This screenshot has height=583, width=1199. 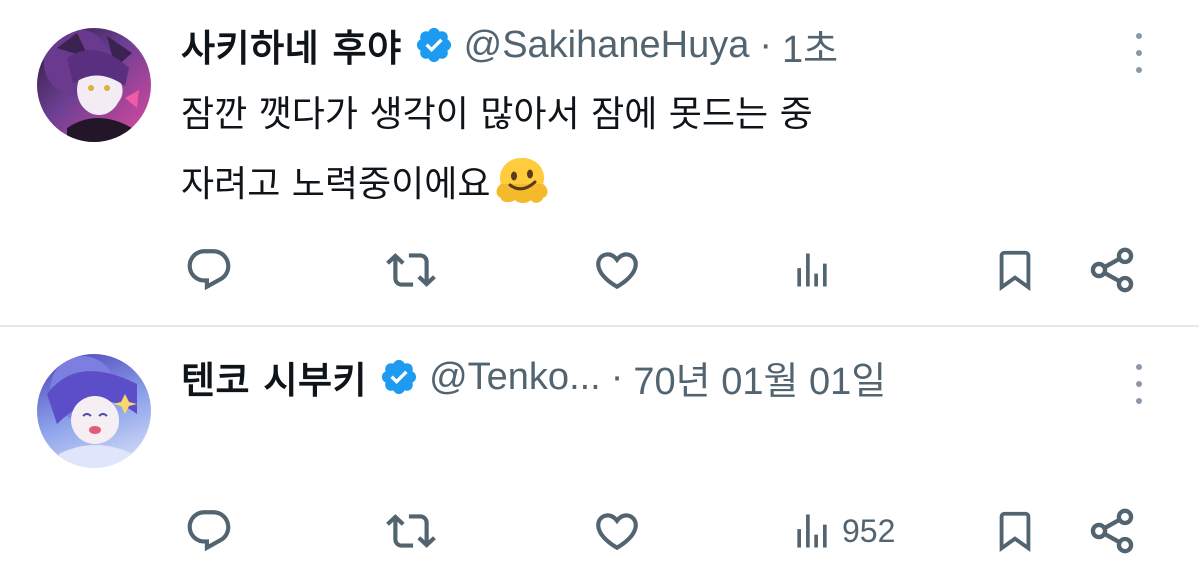 I want to click on tweet-actions: 952, so click(x=599, y=531).